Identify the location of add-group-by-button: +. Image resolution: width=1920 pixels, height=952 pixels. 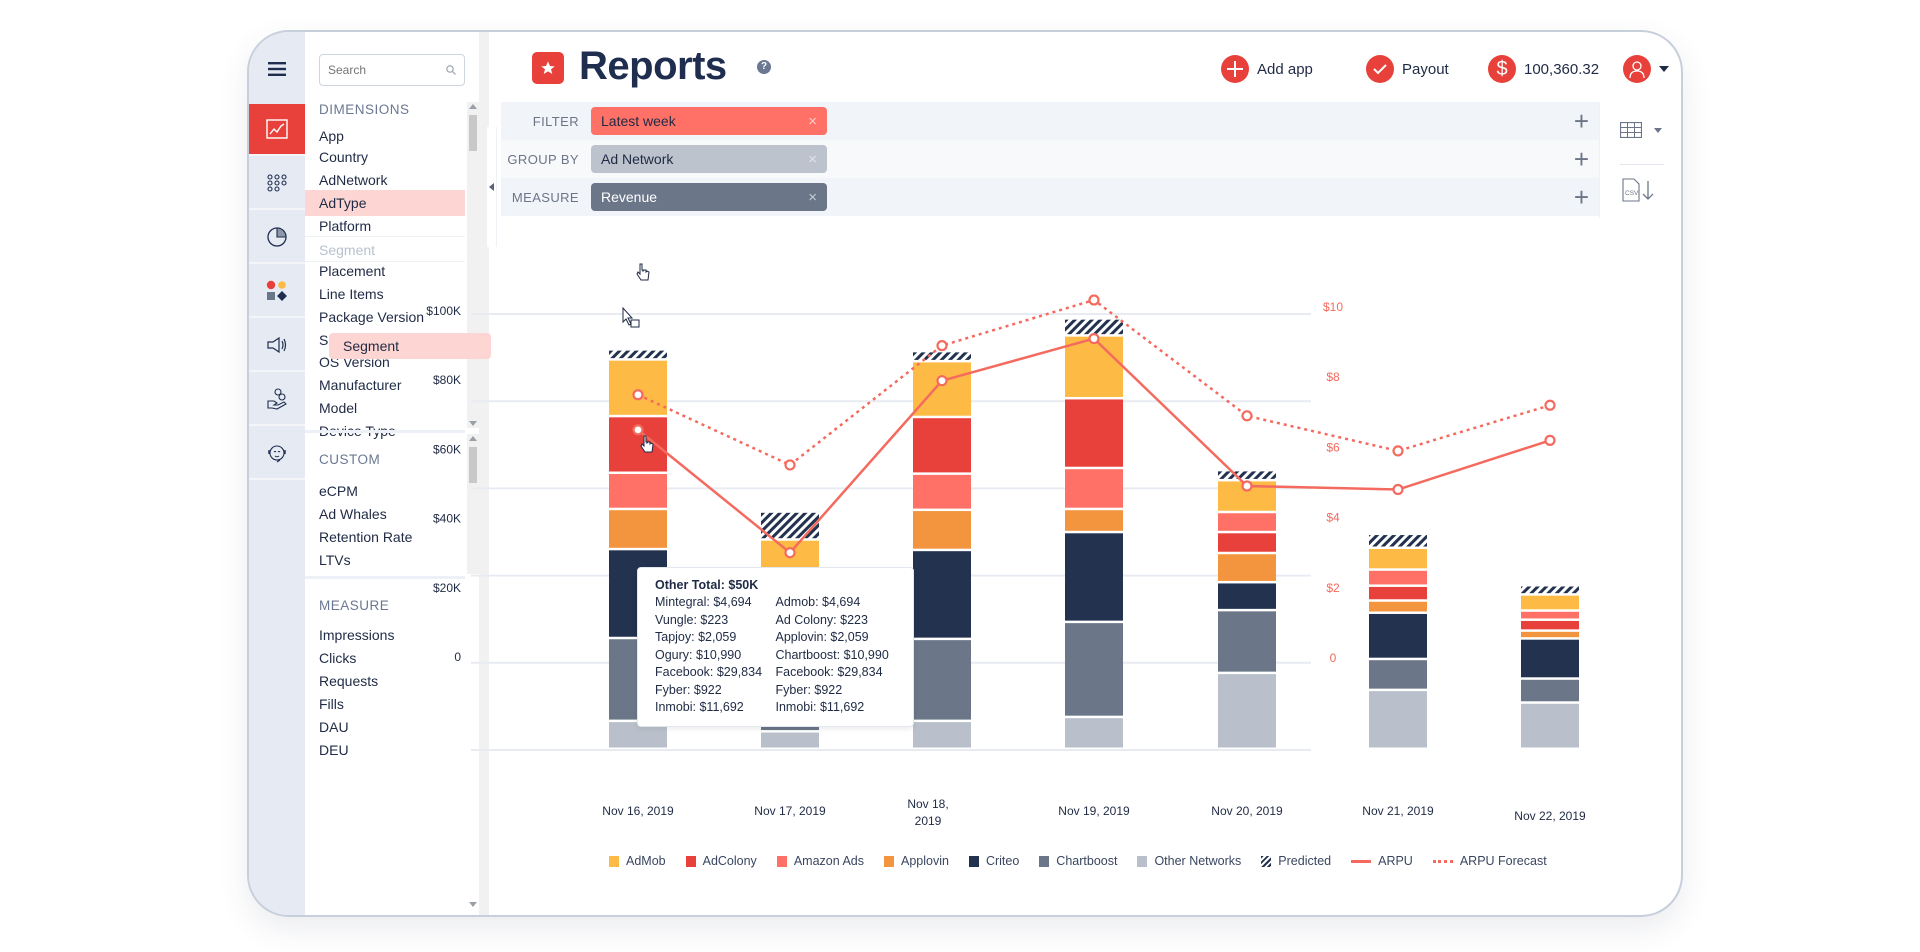
(1581, 159).